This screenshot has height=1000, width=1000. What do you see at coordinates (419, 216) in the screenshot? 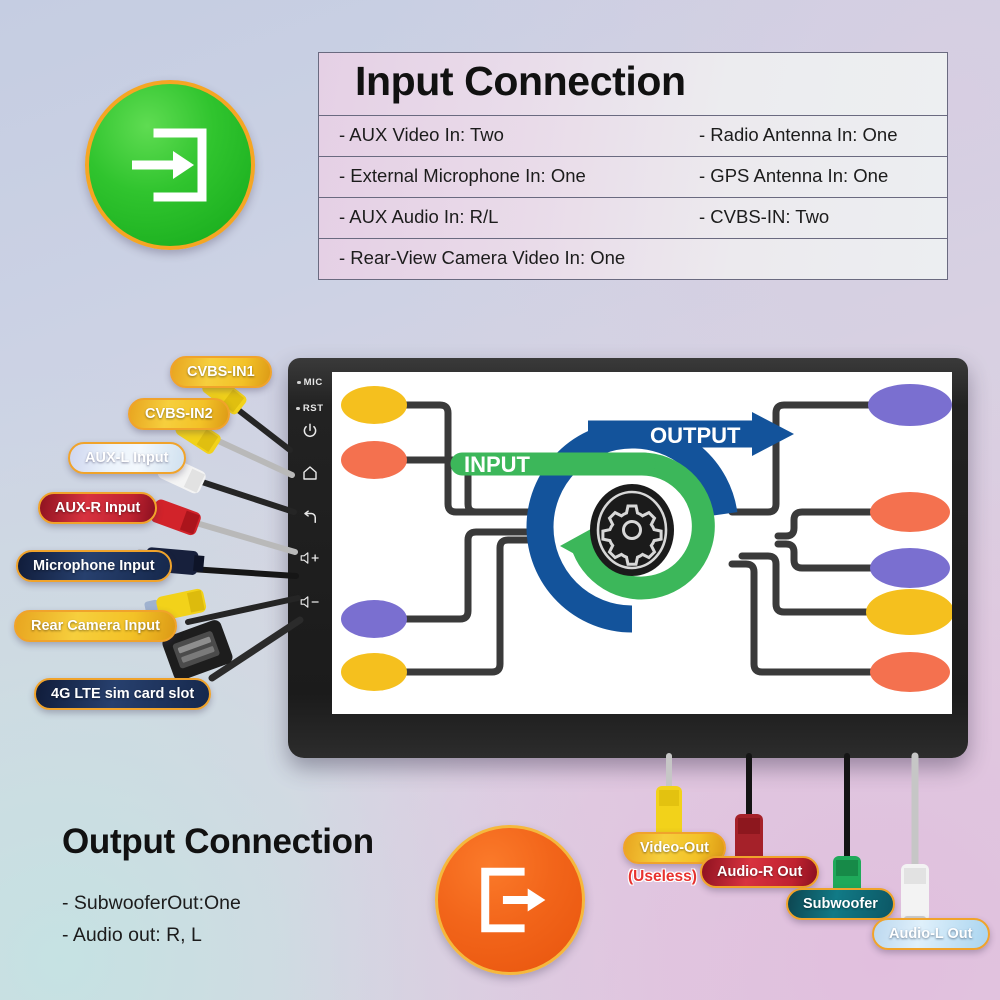
I see `spec-cell: - AUX Audio In: R/L` at bounding box center [419, 216].